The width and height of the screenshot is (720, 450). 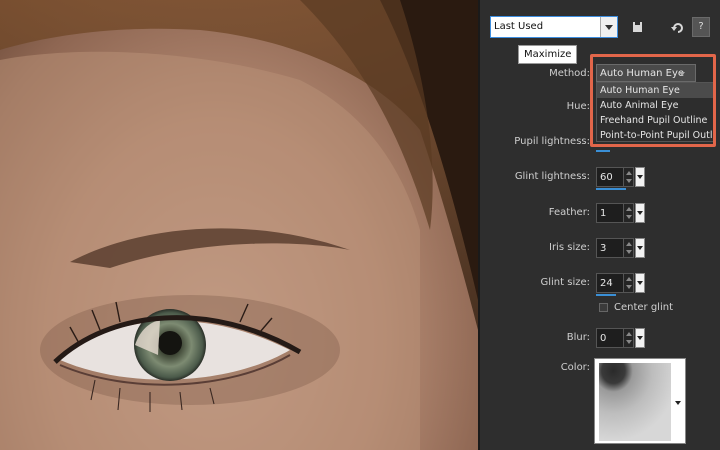 I want to click on blur-label: Blur:, so click(x=578, y=337).